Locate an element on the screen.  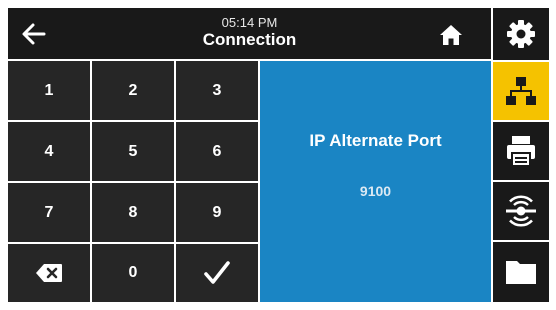
key-9: 9 is located at coordinates (217, 212).